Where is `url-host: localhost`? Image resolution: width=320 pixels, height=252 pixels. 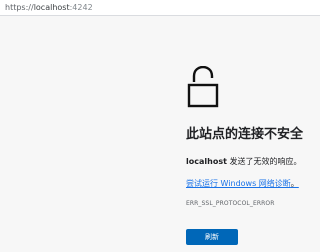
url-host: localhost is located at coordinates (51, 7).